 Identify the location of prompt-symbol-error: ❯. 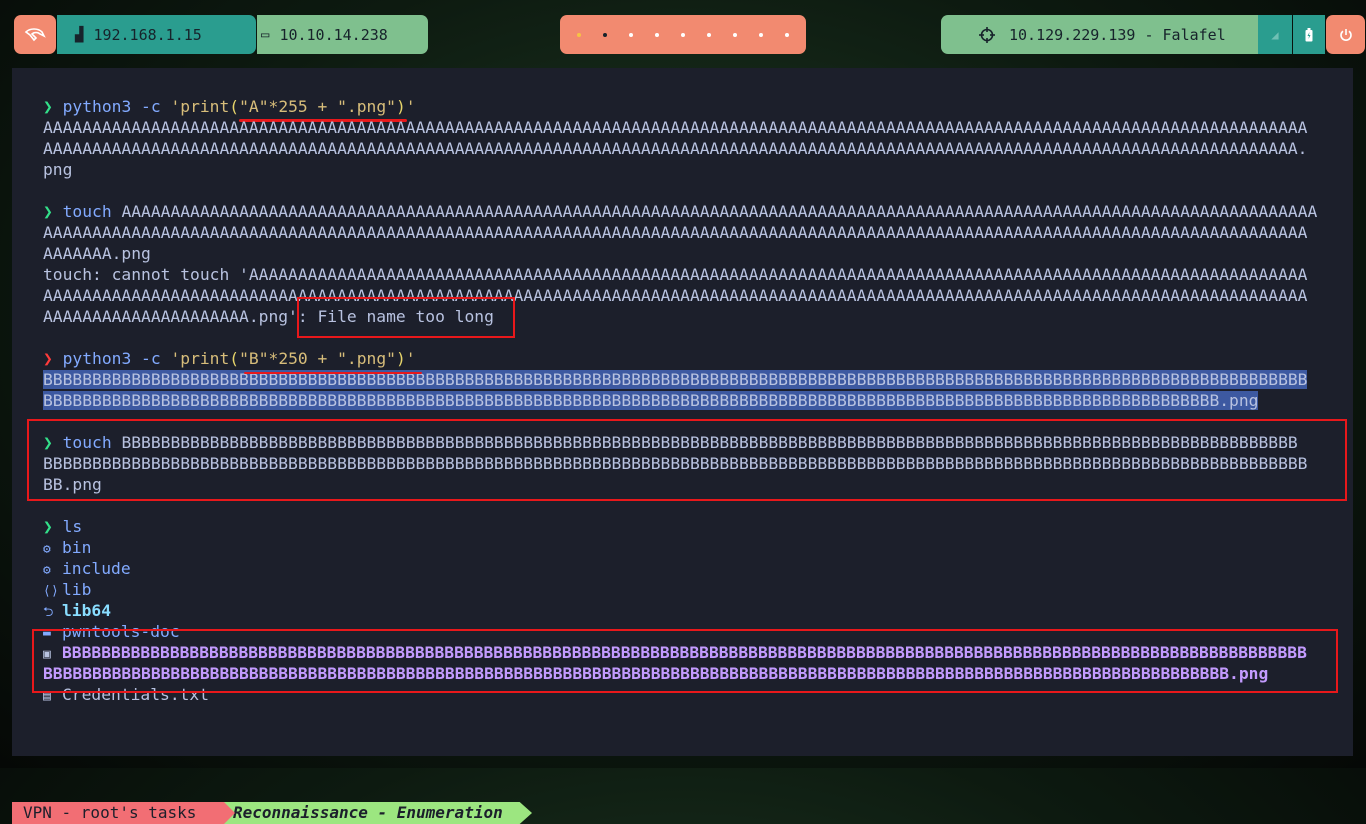
(48, 358).